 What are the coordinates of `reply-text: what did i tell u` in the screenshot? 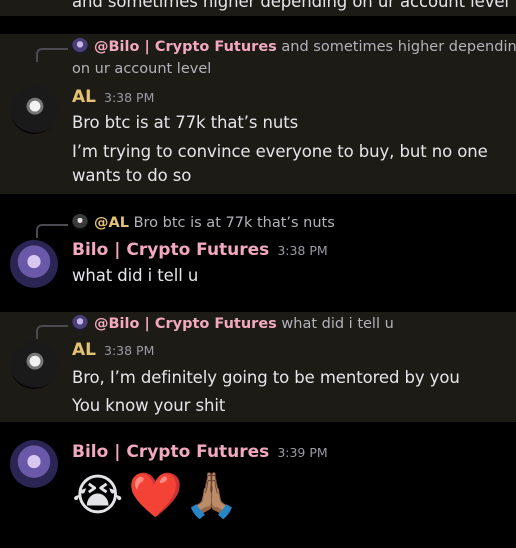 It's located at (337, 324).